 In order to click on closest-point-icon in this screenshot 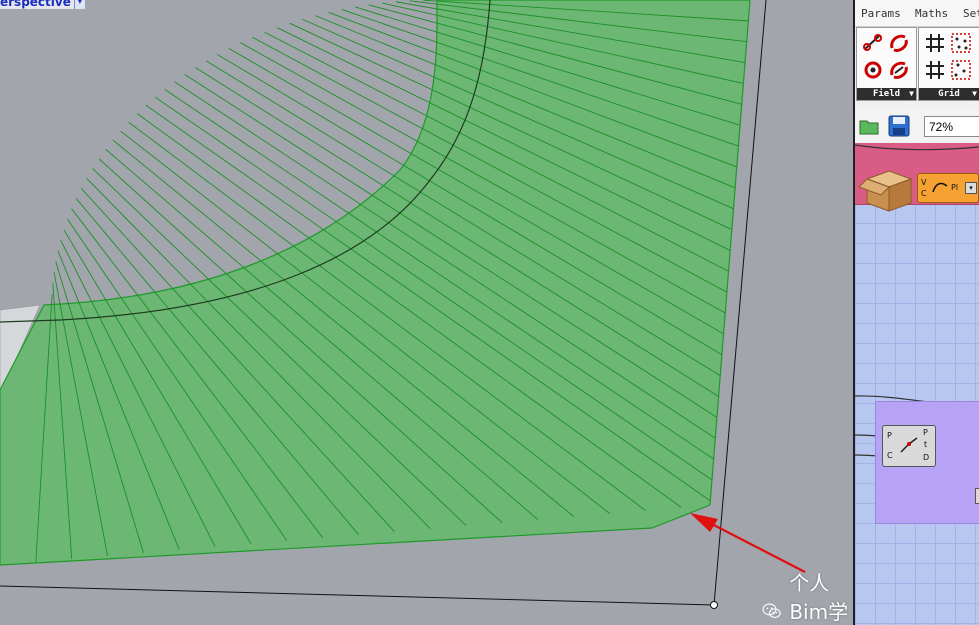, I will do `click(909, 445)`.